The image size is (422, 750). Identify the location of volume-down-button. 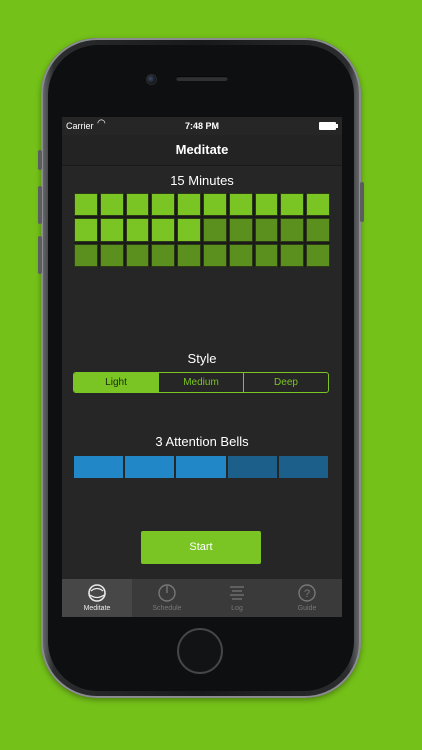
(40, 255).